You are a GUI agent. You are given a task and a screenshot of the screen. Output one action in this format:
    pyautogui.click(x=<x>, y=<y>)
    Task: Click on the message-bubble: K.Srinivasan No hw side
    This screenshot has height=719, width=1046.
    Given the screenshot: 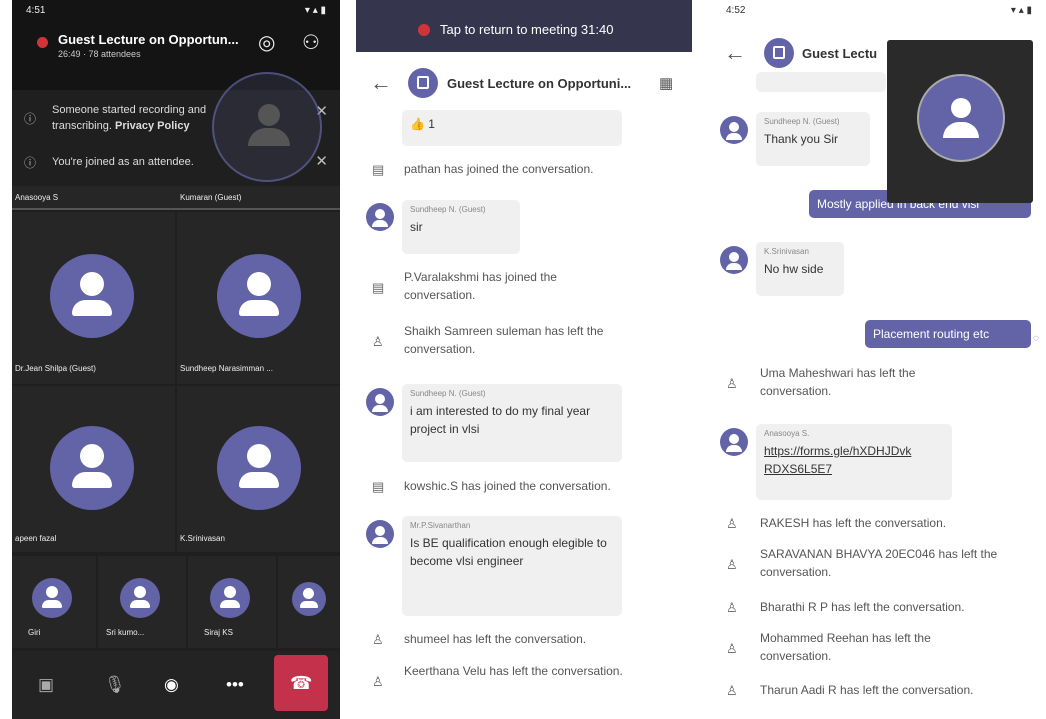 What is the action you would take?
    pyautogui.click(x=800, y=269)
    